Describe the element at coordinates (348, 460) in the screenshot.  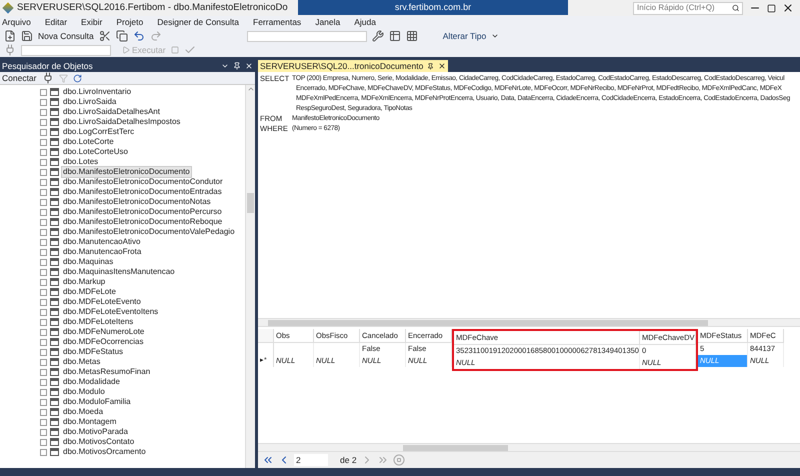
I see `page-count: de 2` at that location.